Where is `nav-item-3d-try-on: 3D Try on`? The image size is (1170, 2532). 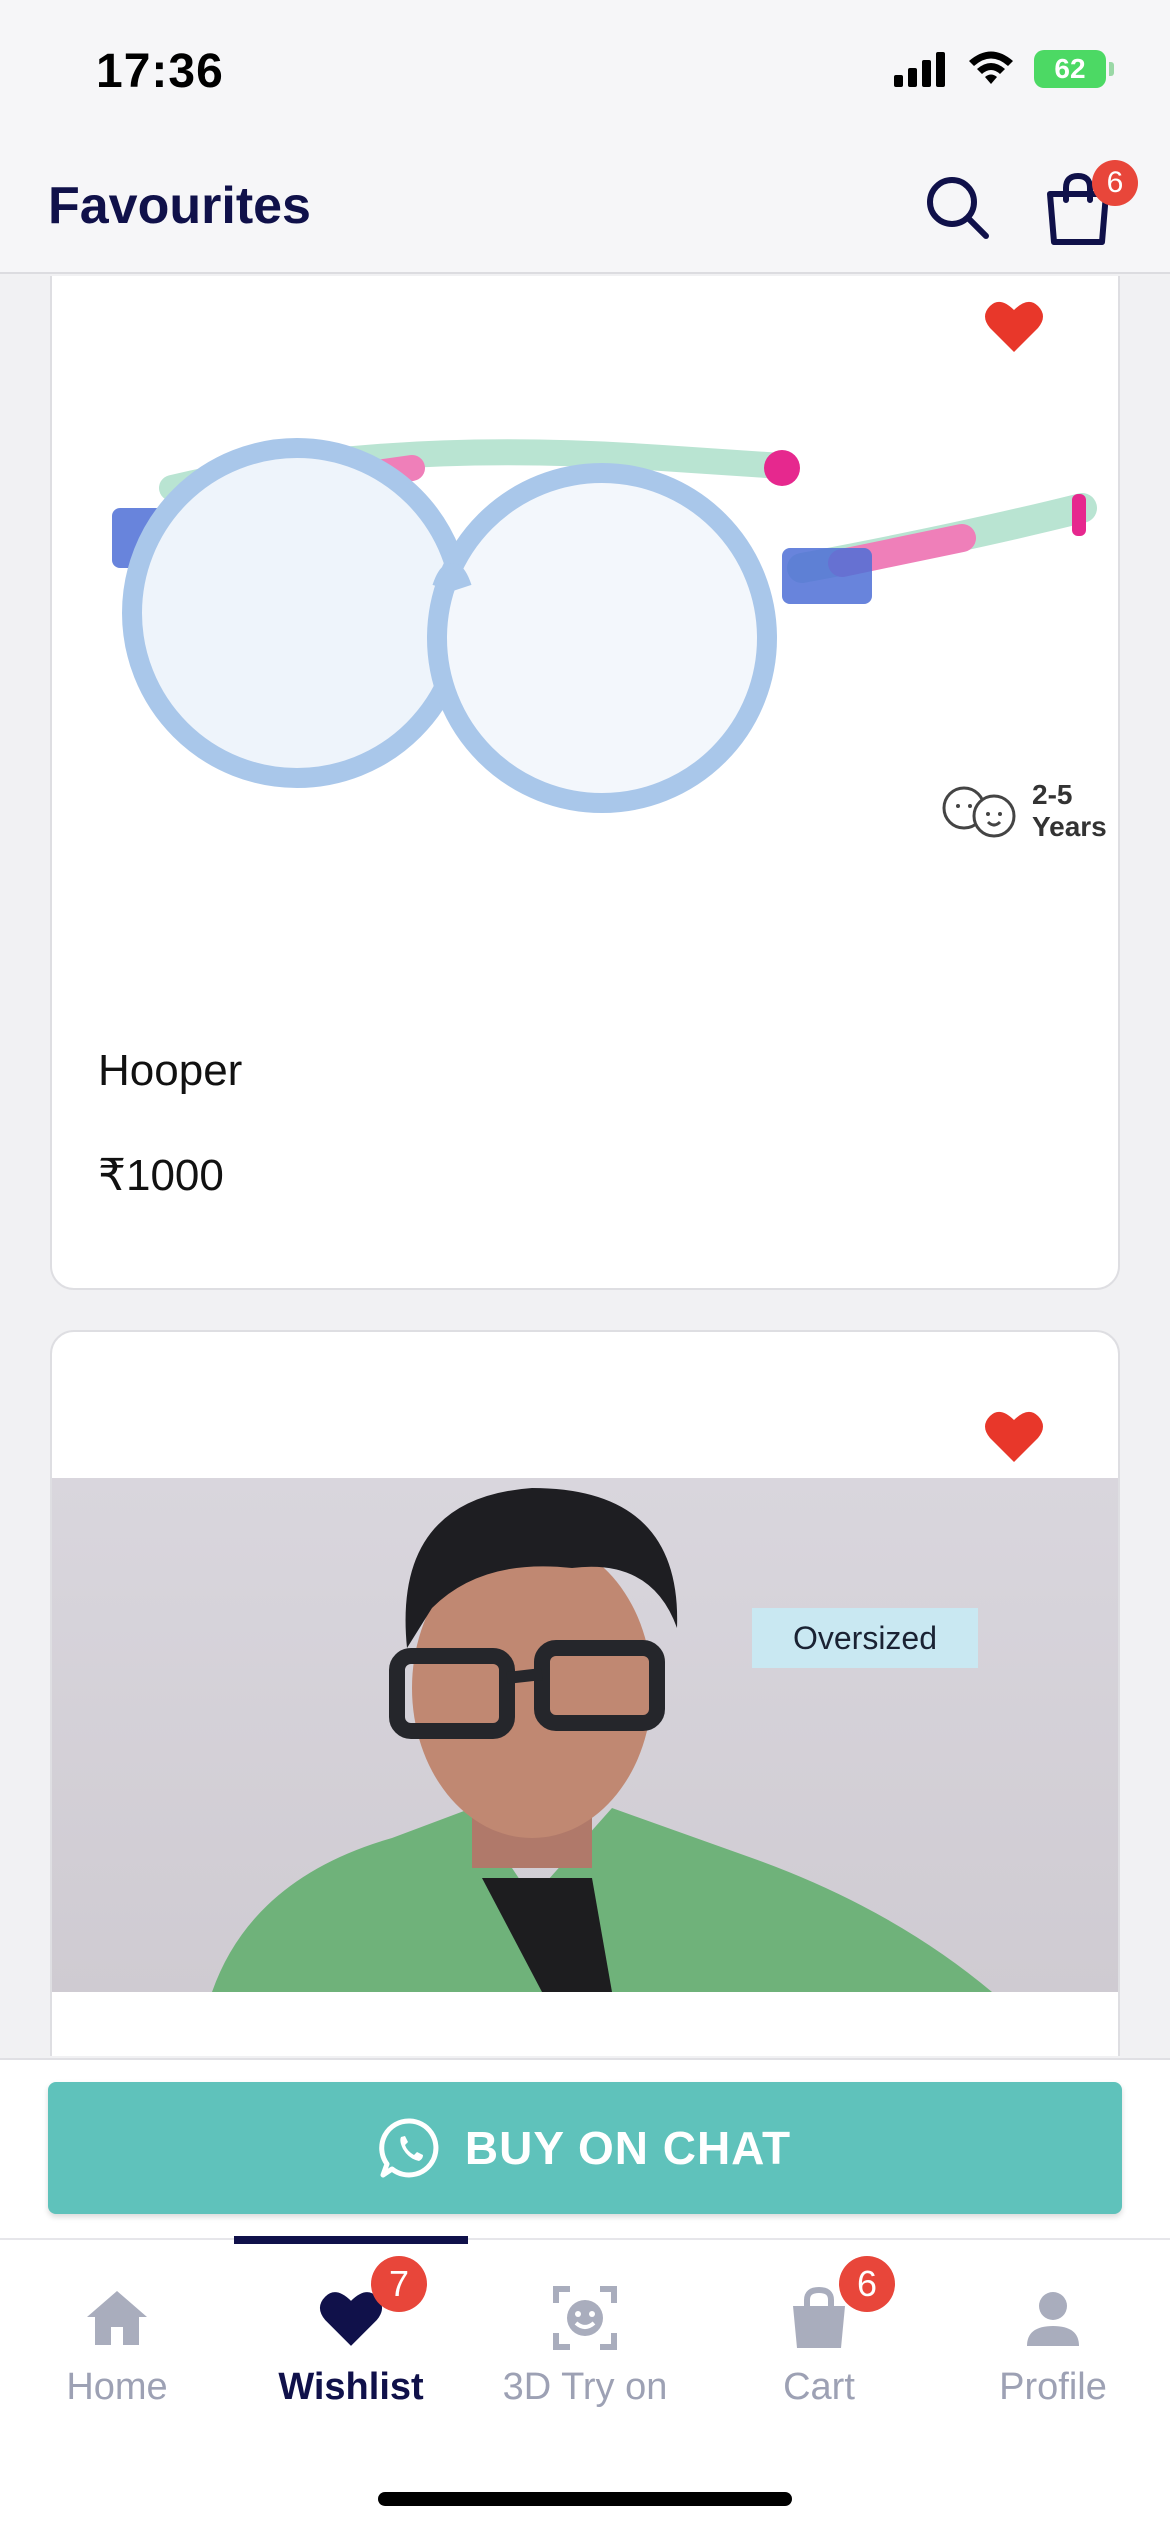 nav-item-3d-try-on: 3D Try on is located at coordinates (585, 2340).